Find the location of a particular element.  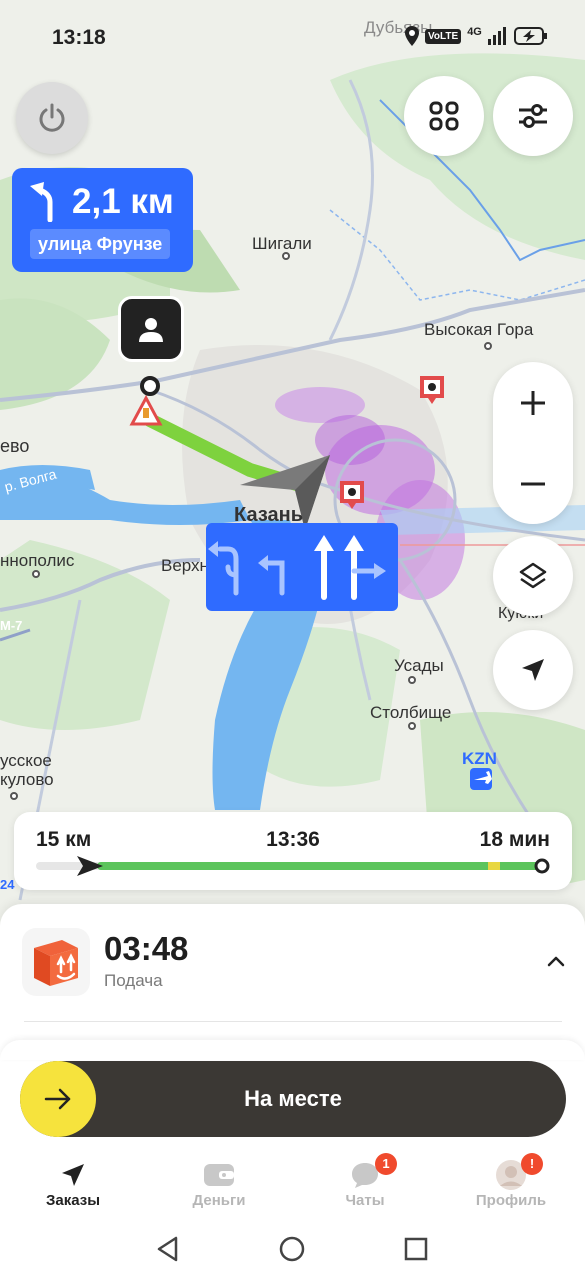

arrived-button-label: На месте is located at coordinates (293, 1098).